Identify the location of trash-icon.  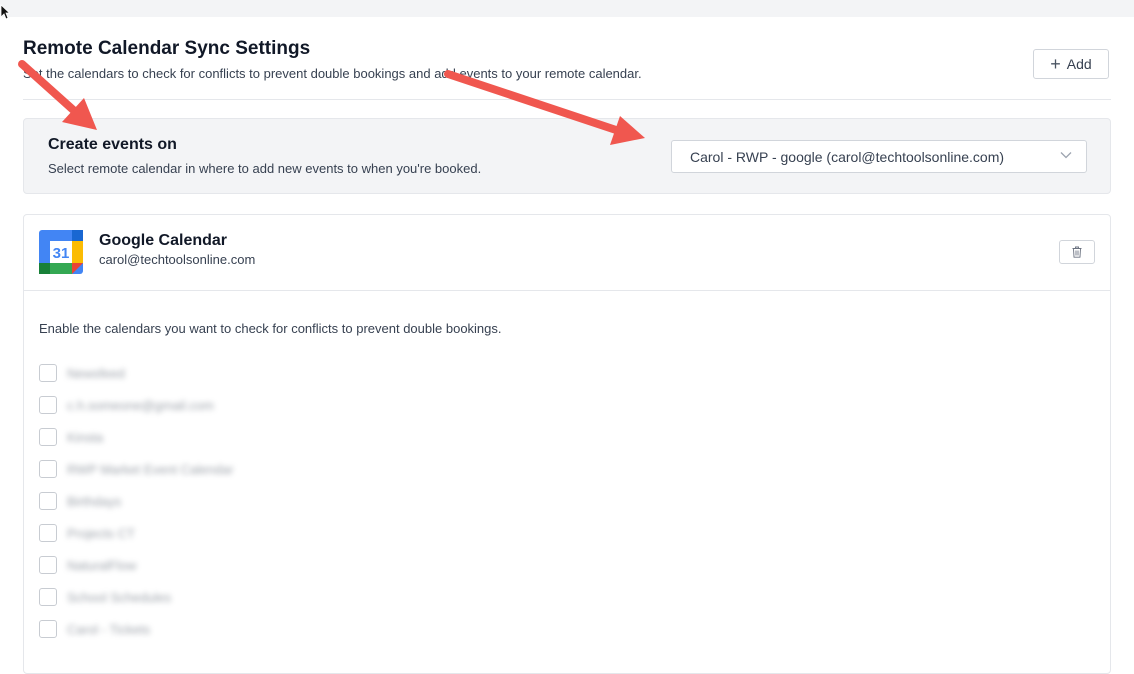
(1077, 252).